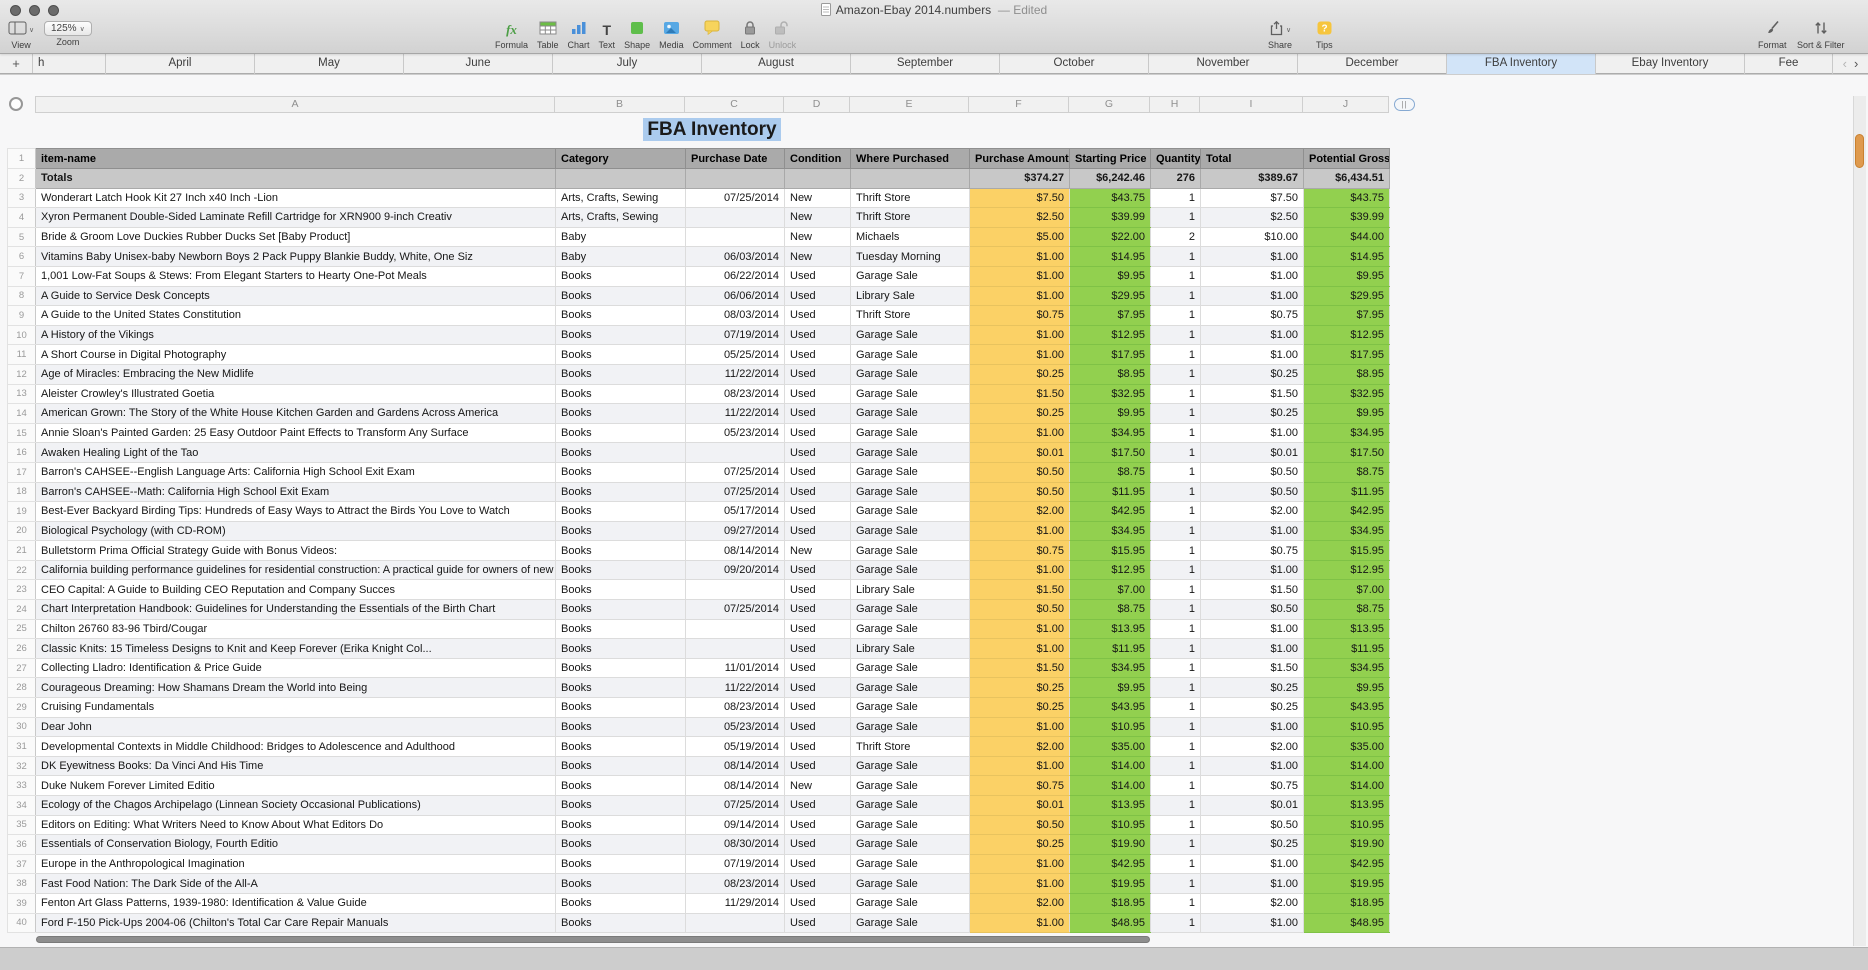 This screenshot has height=970, width=1868. I want to click on cell-amt: $2.50, so click(1019, 217).